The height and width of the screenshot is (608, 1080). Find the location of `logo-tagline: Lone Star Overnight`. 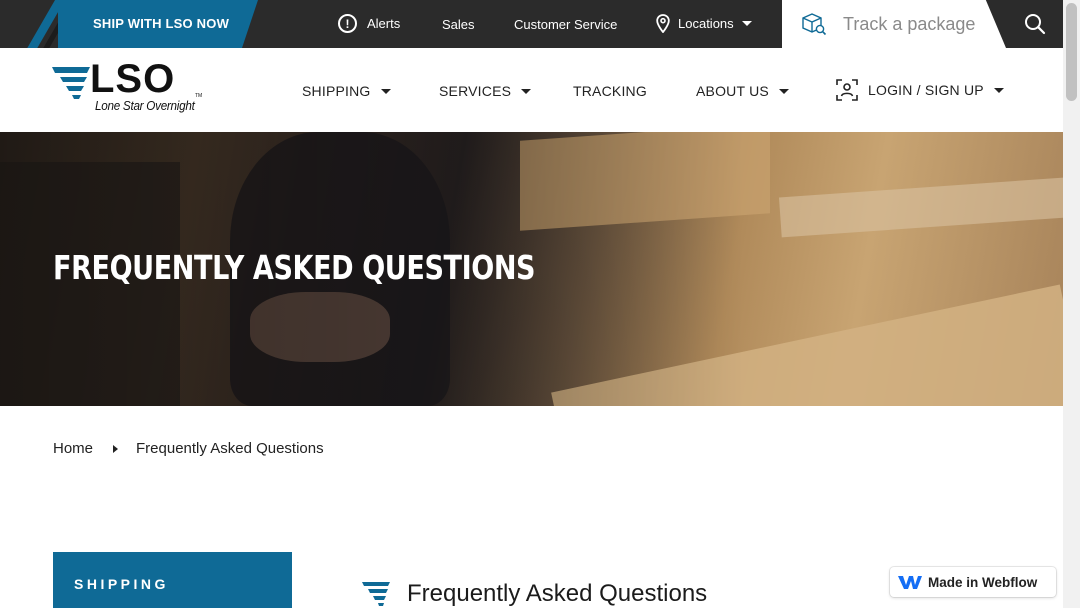

logo-tagline: Lone Star Overnight is located at coordinates (145, 105).